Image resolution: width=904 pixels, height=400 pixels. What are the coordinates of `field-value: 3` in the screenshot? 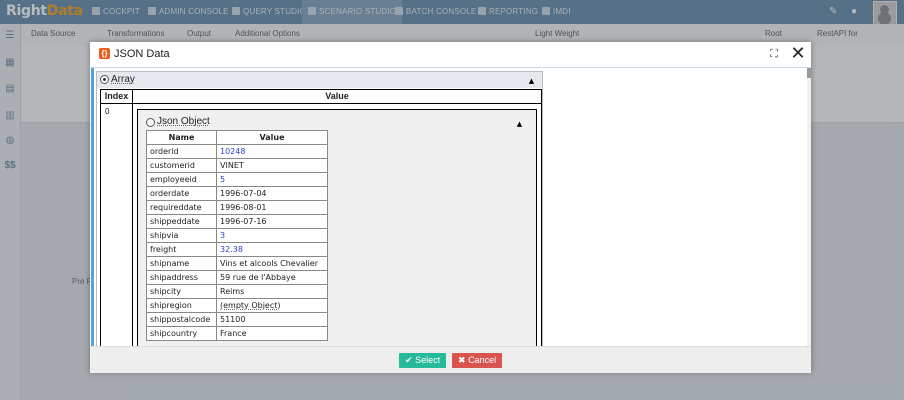 It's located at (272, 235).